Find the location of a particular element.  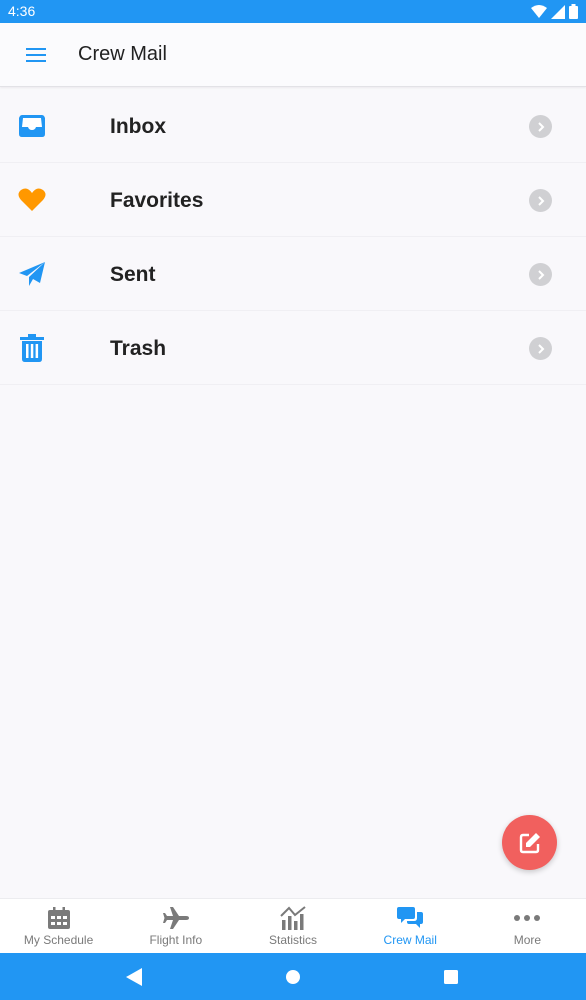

folder-item-favorites: Favorites is located at coordinates (293, 200).